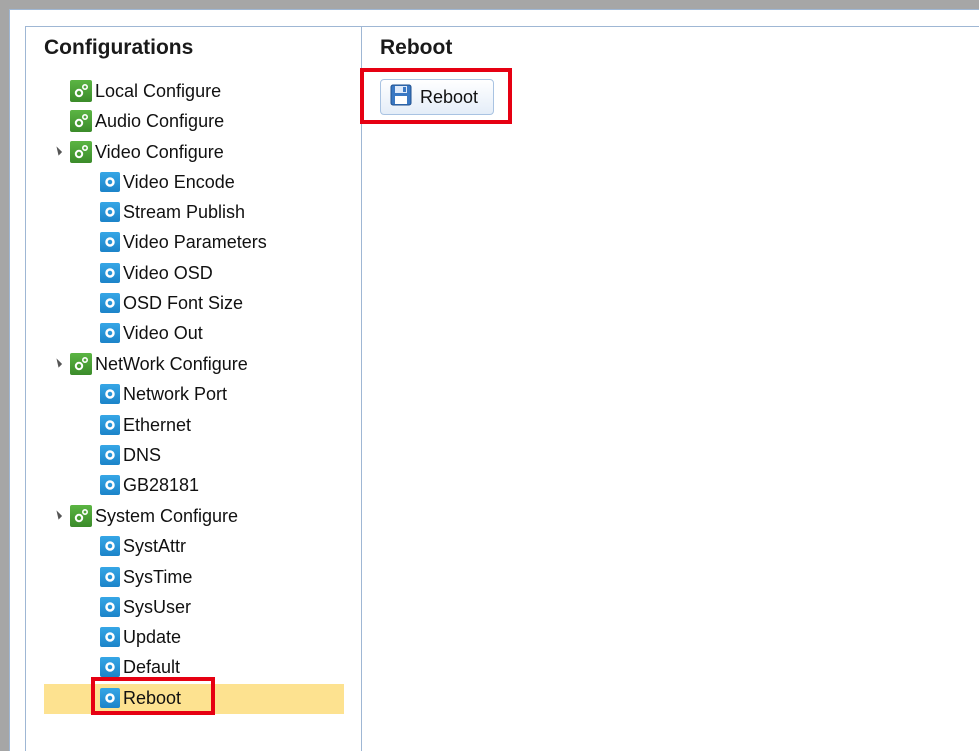 The height and width of the screenshot is (751, 979). I want to click on sidebar-item-network-configure: NetWork Configure, so click(159, 364).